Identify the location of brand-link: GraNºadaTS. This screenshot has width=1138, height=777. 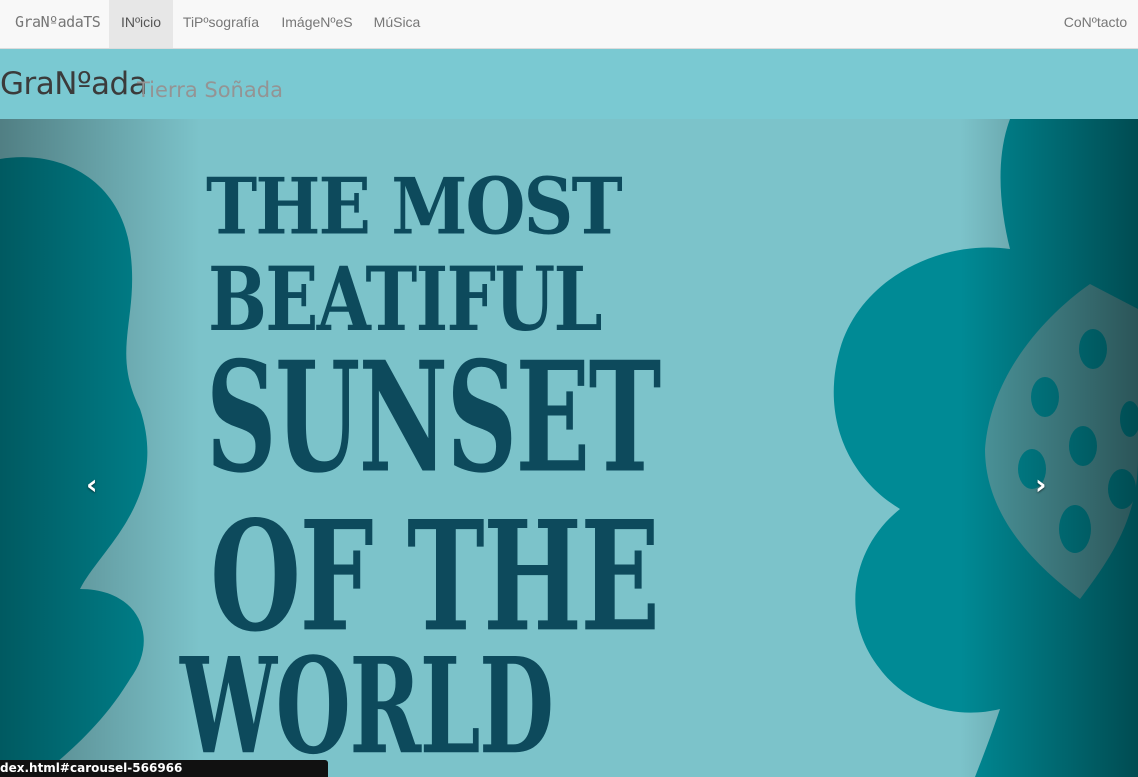
(58, 22).